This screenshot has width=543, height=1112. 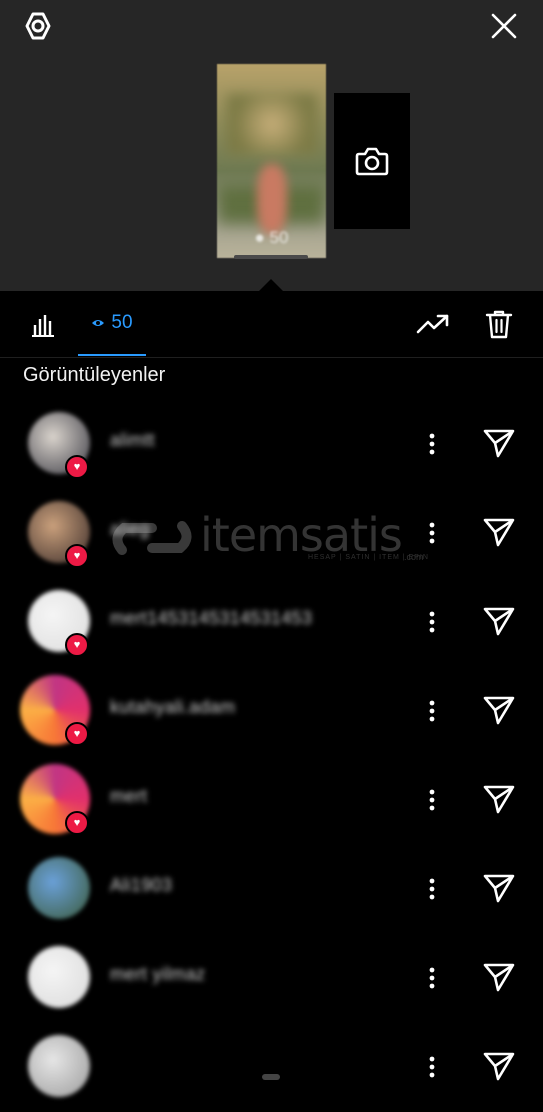 I want to click on trending-up-icon, so click(x=432, y=324).